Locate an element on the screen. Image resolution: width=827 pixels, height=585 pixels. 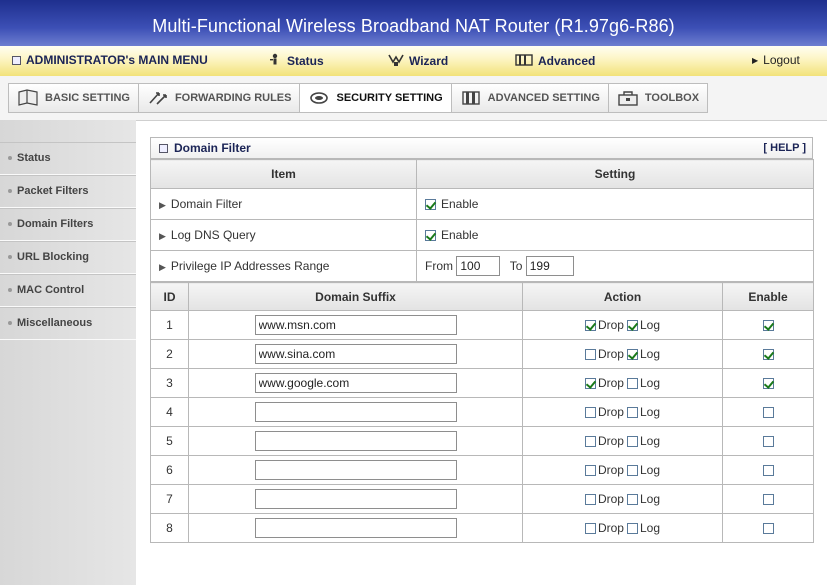
table-row: 3 Drop Log is located at coordinates (482, 383).